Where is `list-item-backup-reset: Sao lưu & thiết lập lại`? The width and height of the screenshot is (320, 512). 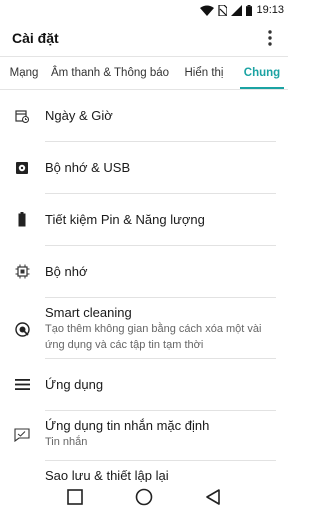 list-item-backup-reset: Sao lưu & thiết lập lại is located at coordinates (144, 472).